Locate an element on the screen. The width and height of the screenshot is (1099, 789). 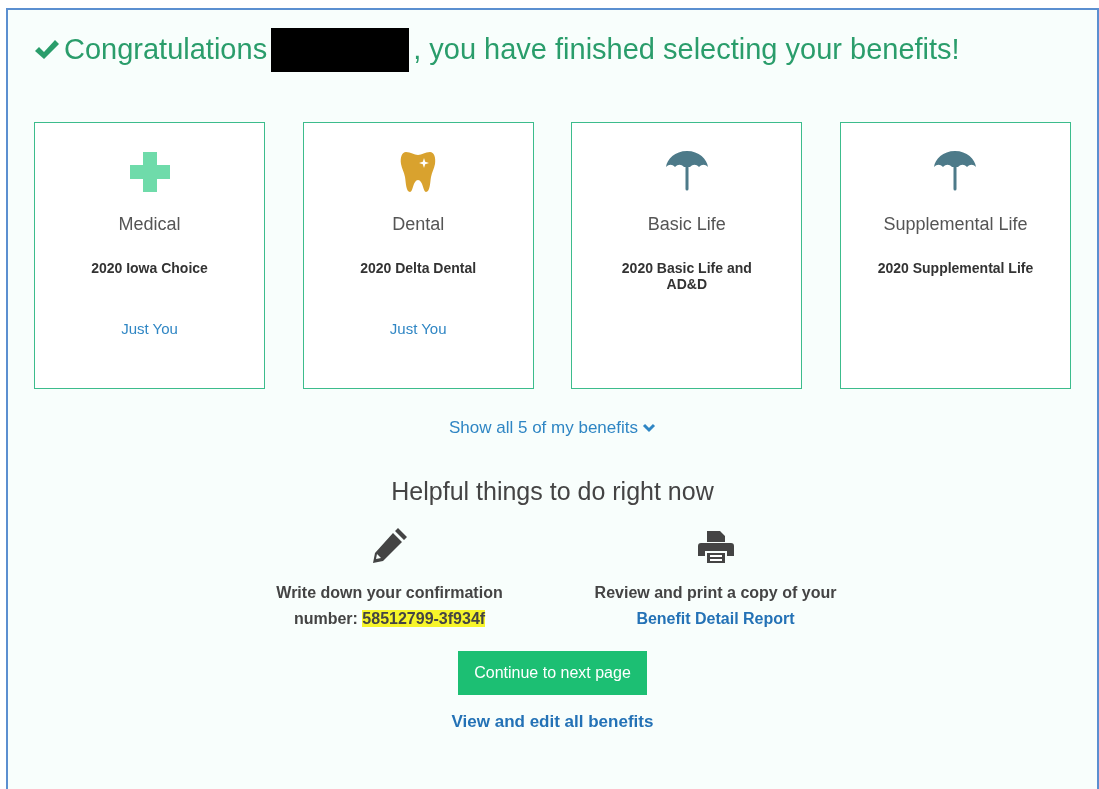
benefit-category: Supplemental Life is located at coordinates (955, 224).